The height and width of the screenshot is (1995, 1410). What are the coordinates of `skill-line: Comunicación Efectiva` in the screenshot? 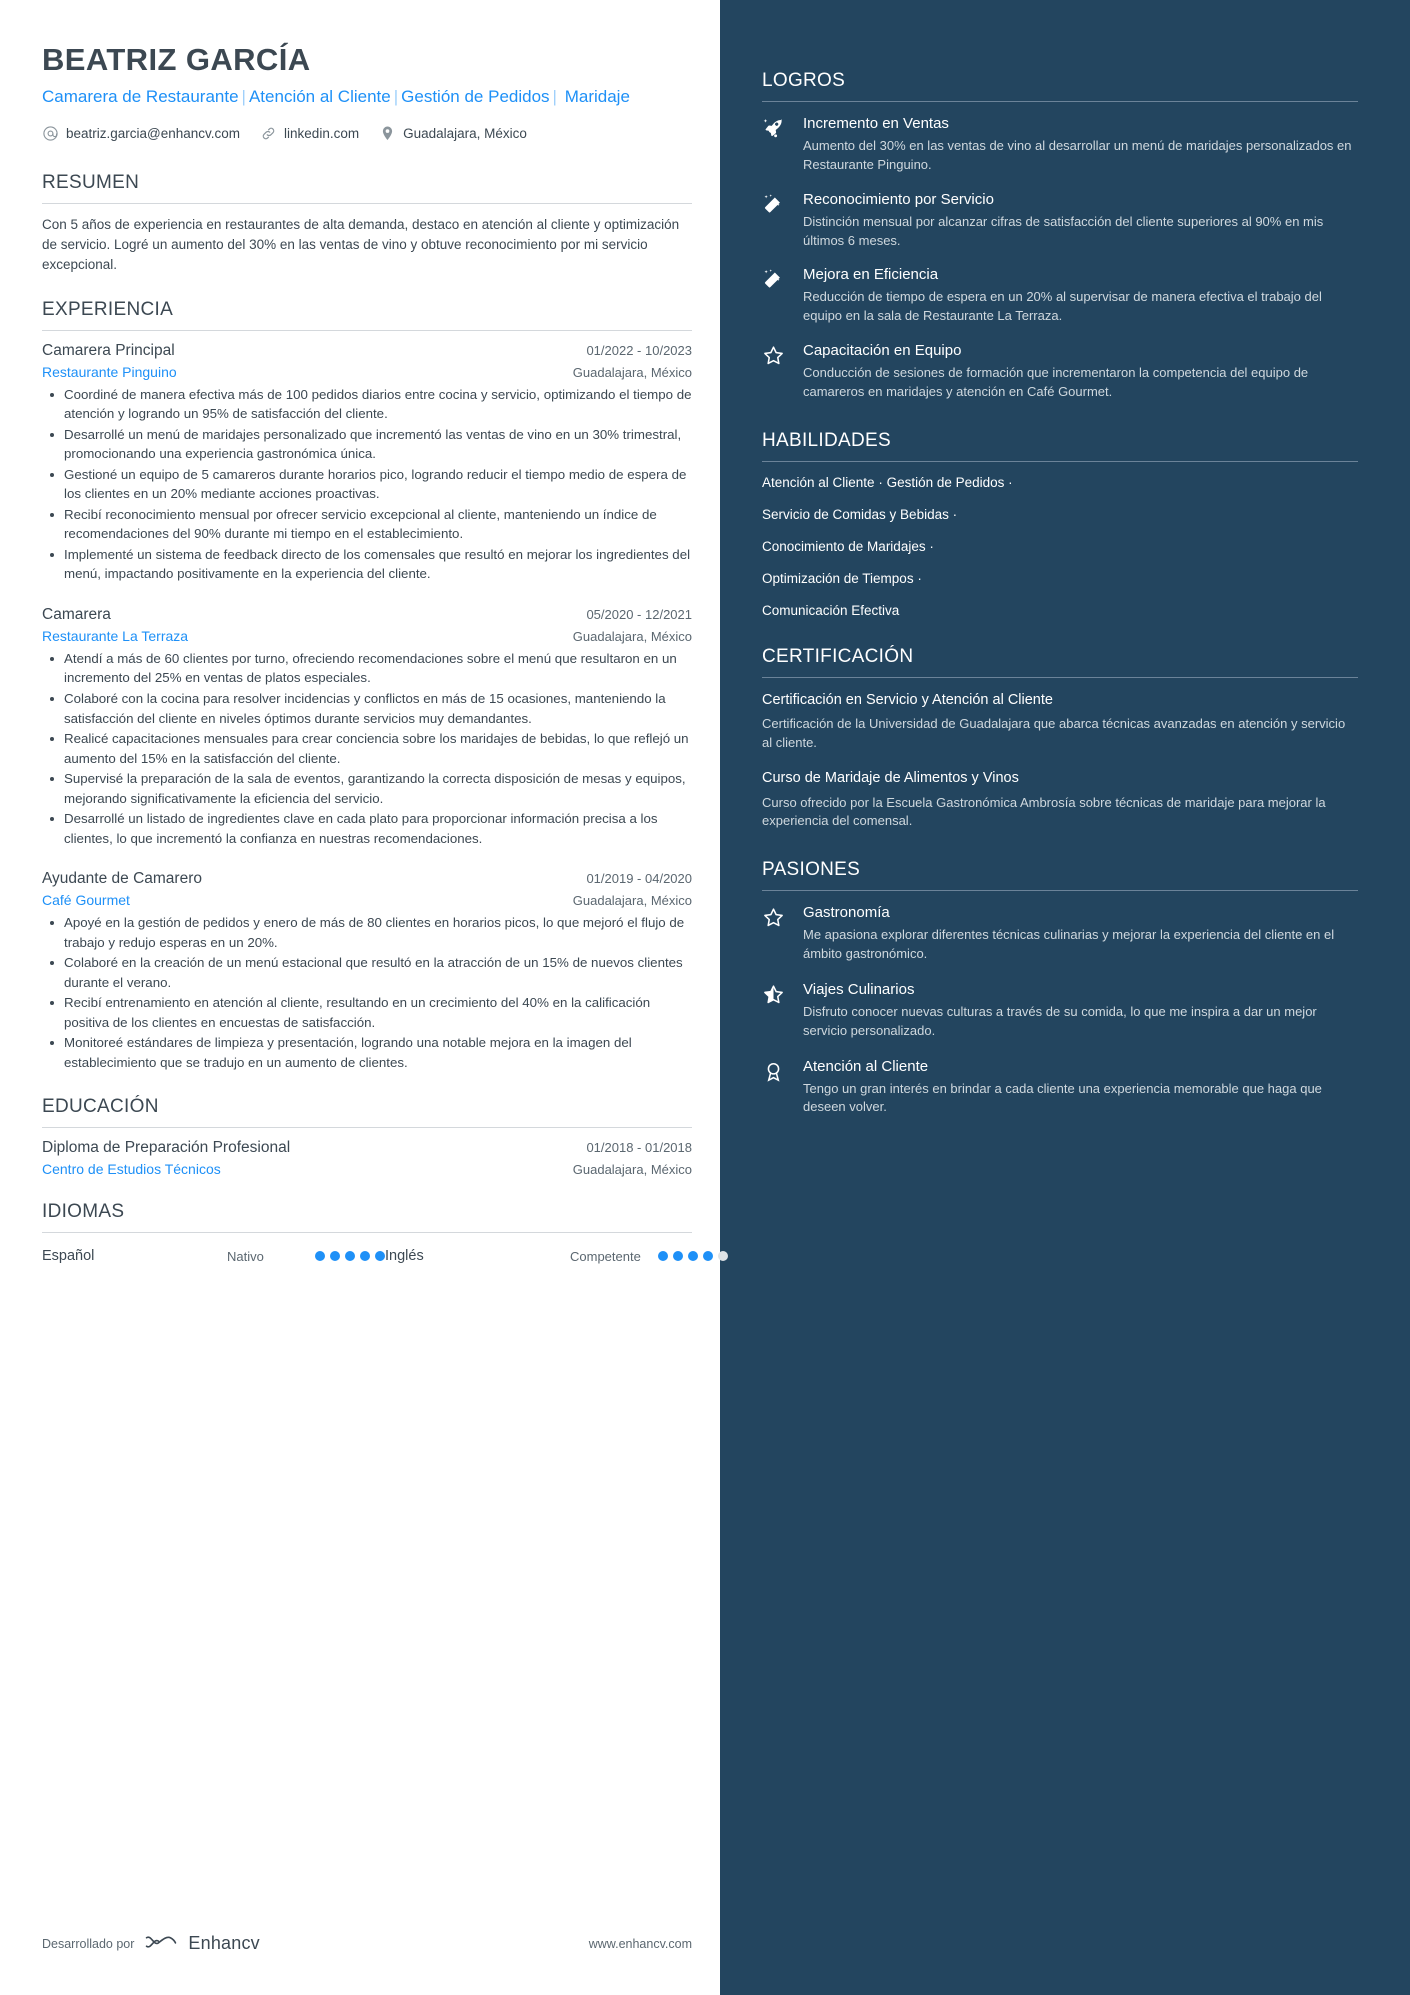 It's located at (831, 610).